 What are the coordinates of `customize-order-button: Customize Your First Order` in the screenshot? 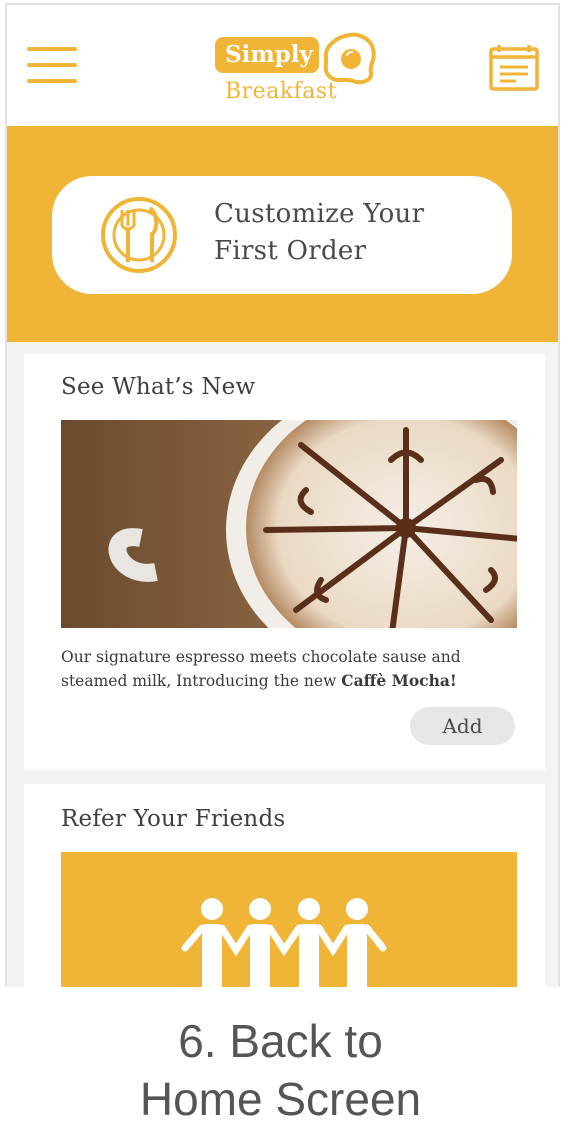 It's located at (282, 235).